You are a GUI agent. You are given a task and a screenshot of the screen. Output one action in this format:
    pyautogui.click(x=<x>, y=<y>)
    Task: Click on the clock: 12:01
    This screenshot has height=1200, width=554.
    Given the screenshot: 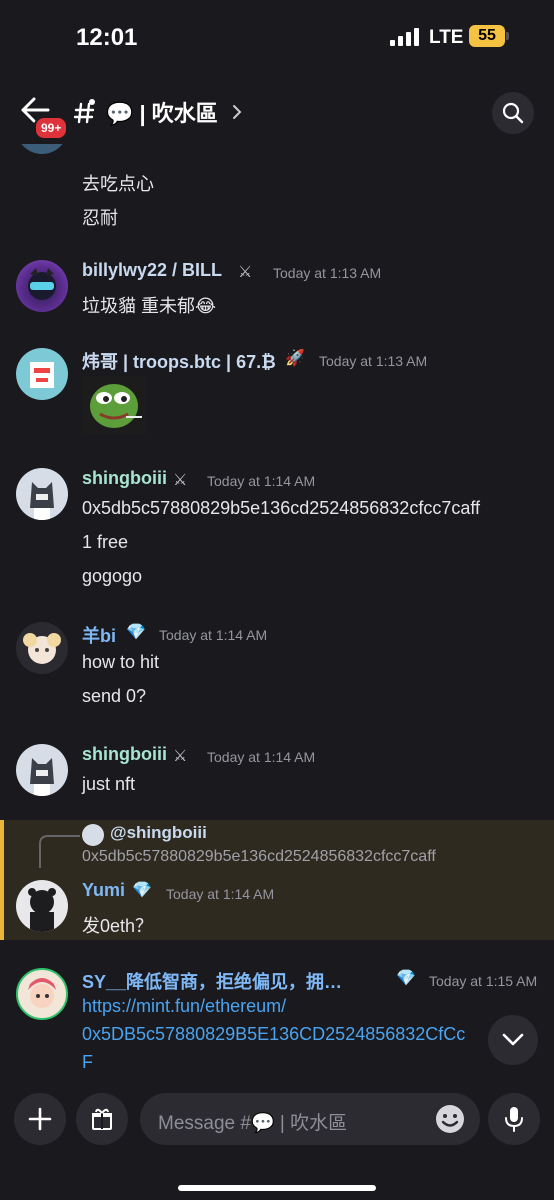 What is the action you would take?
    pyautogui.click(x=107, y=37)
    